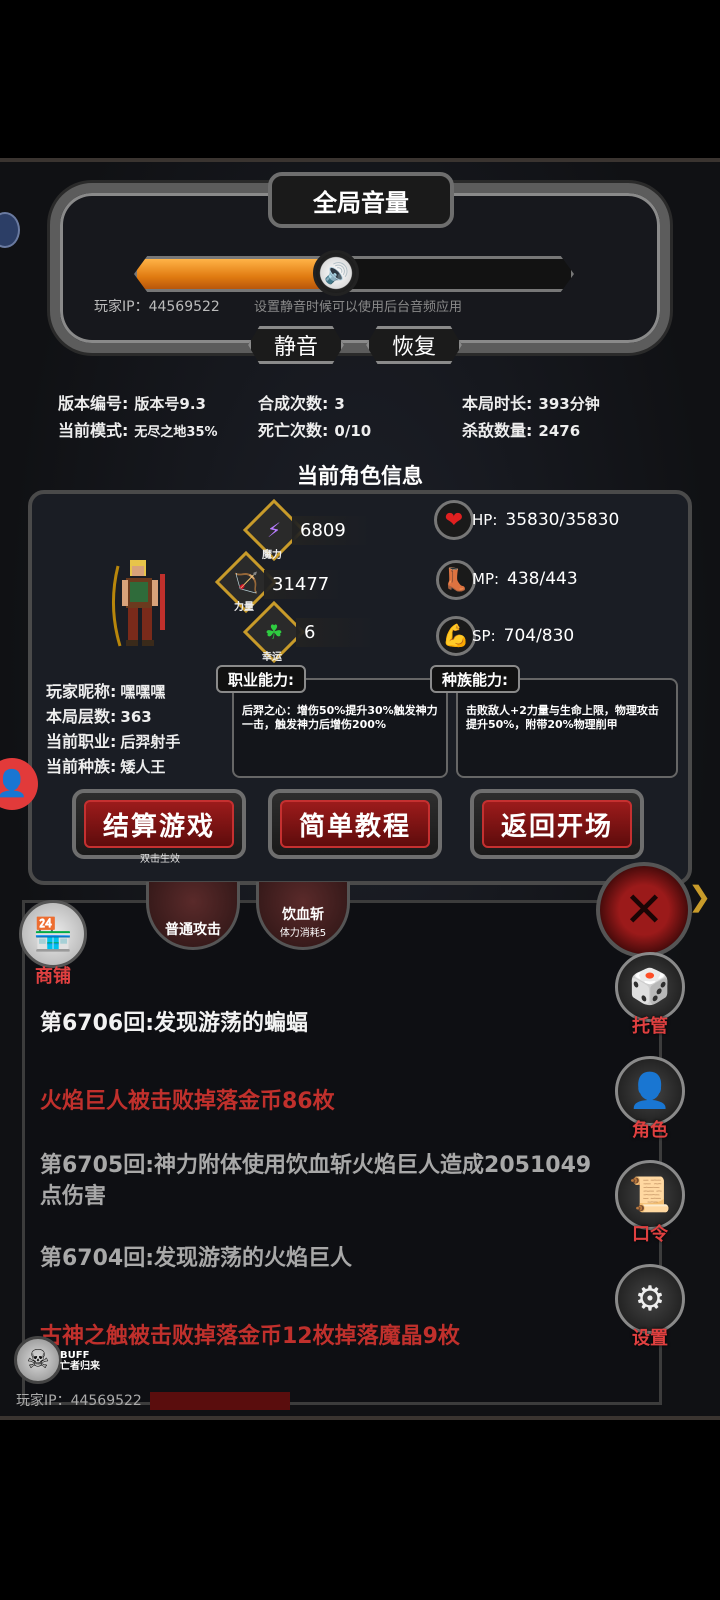 The width and height of the screenshot is (720, 1600). What do you see at coordinates (303, 915) in the screenshot?
I see `blood-slash-label: 饮血斩` at bounding box center [303, 915].